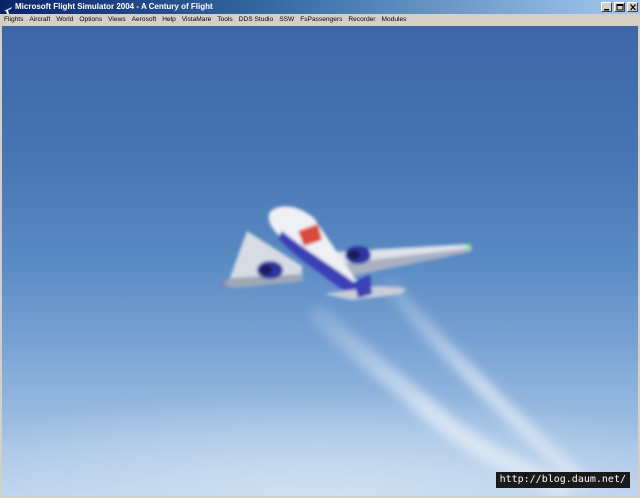 Image resolution: width=640 pixels, height=498 pixels. I want to click on menu-recorder: Recorder, so click(361, 20).